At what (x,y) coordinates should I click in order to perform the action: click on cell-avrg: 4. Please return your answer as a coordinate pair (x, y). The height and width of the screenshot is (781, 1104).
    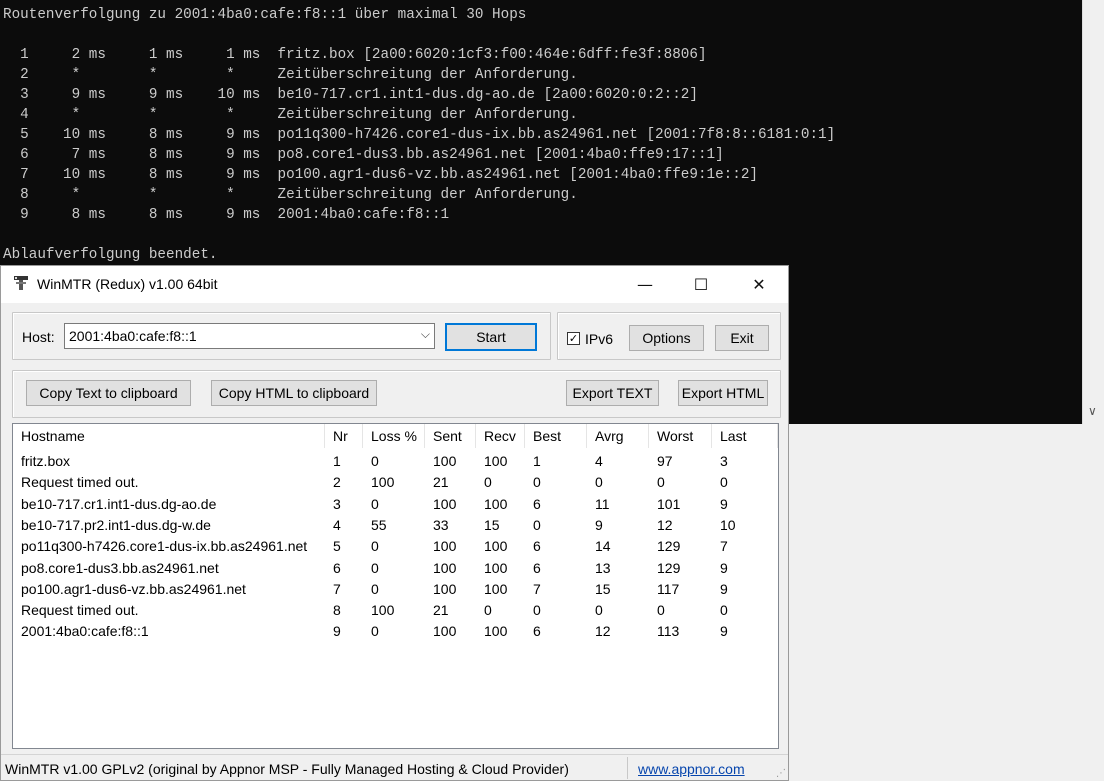
    Looking at the image, I should click on (599, 461).